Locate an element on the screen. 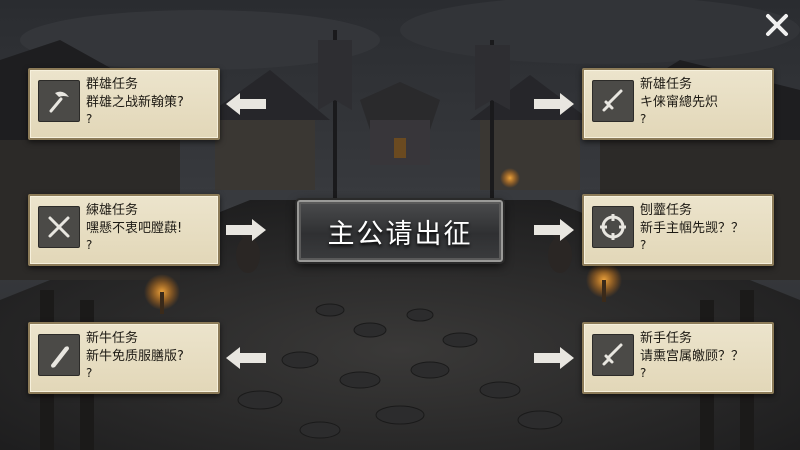 Image resolution: width=800 pixels, height=450 pixels. target-icon is located at coordinates (613, 227).